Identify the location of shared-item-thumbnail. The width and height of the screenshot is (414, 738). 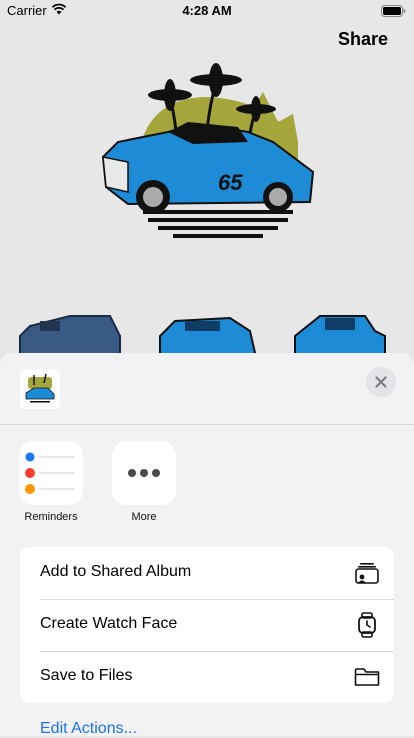
(40, 389).